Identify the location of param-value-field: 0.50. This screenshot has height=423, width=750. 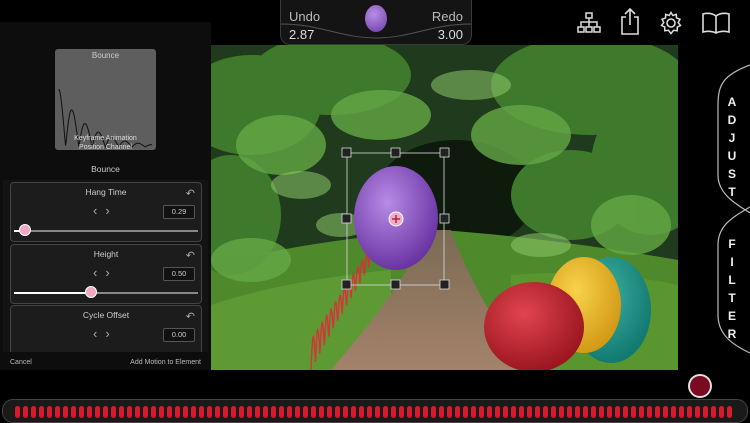
(179, 274).